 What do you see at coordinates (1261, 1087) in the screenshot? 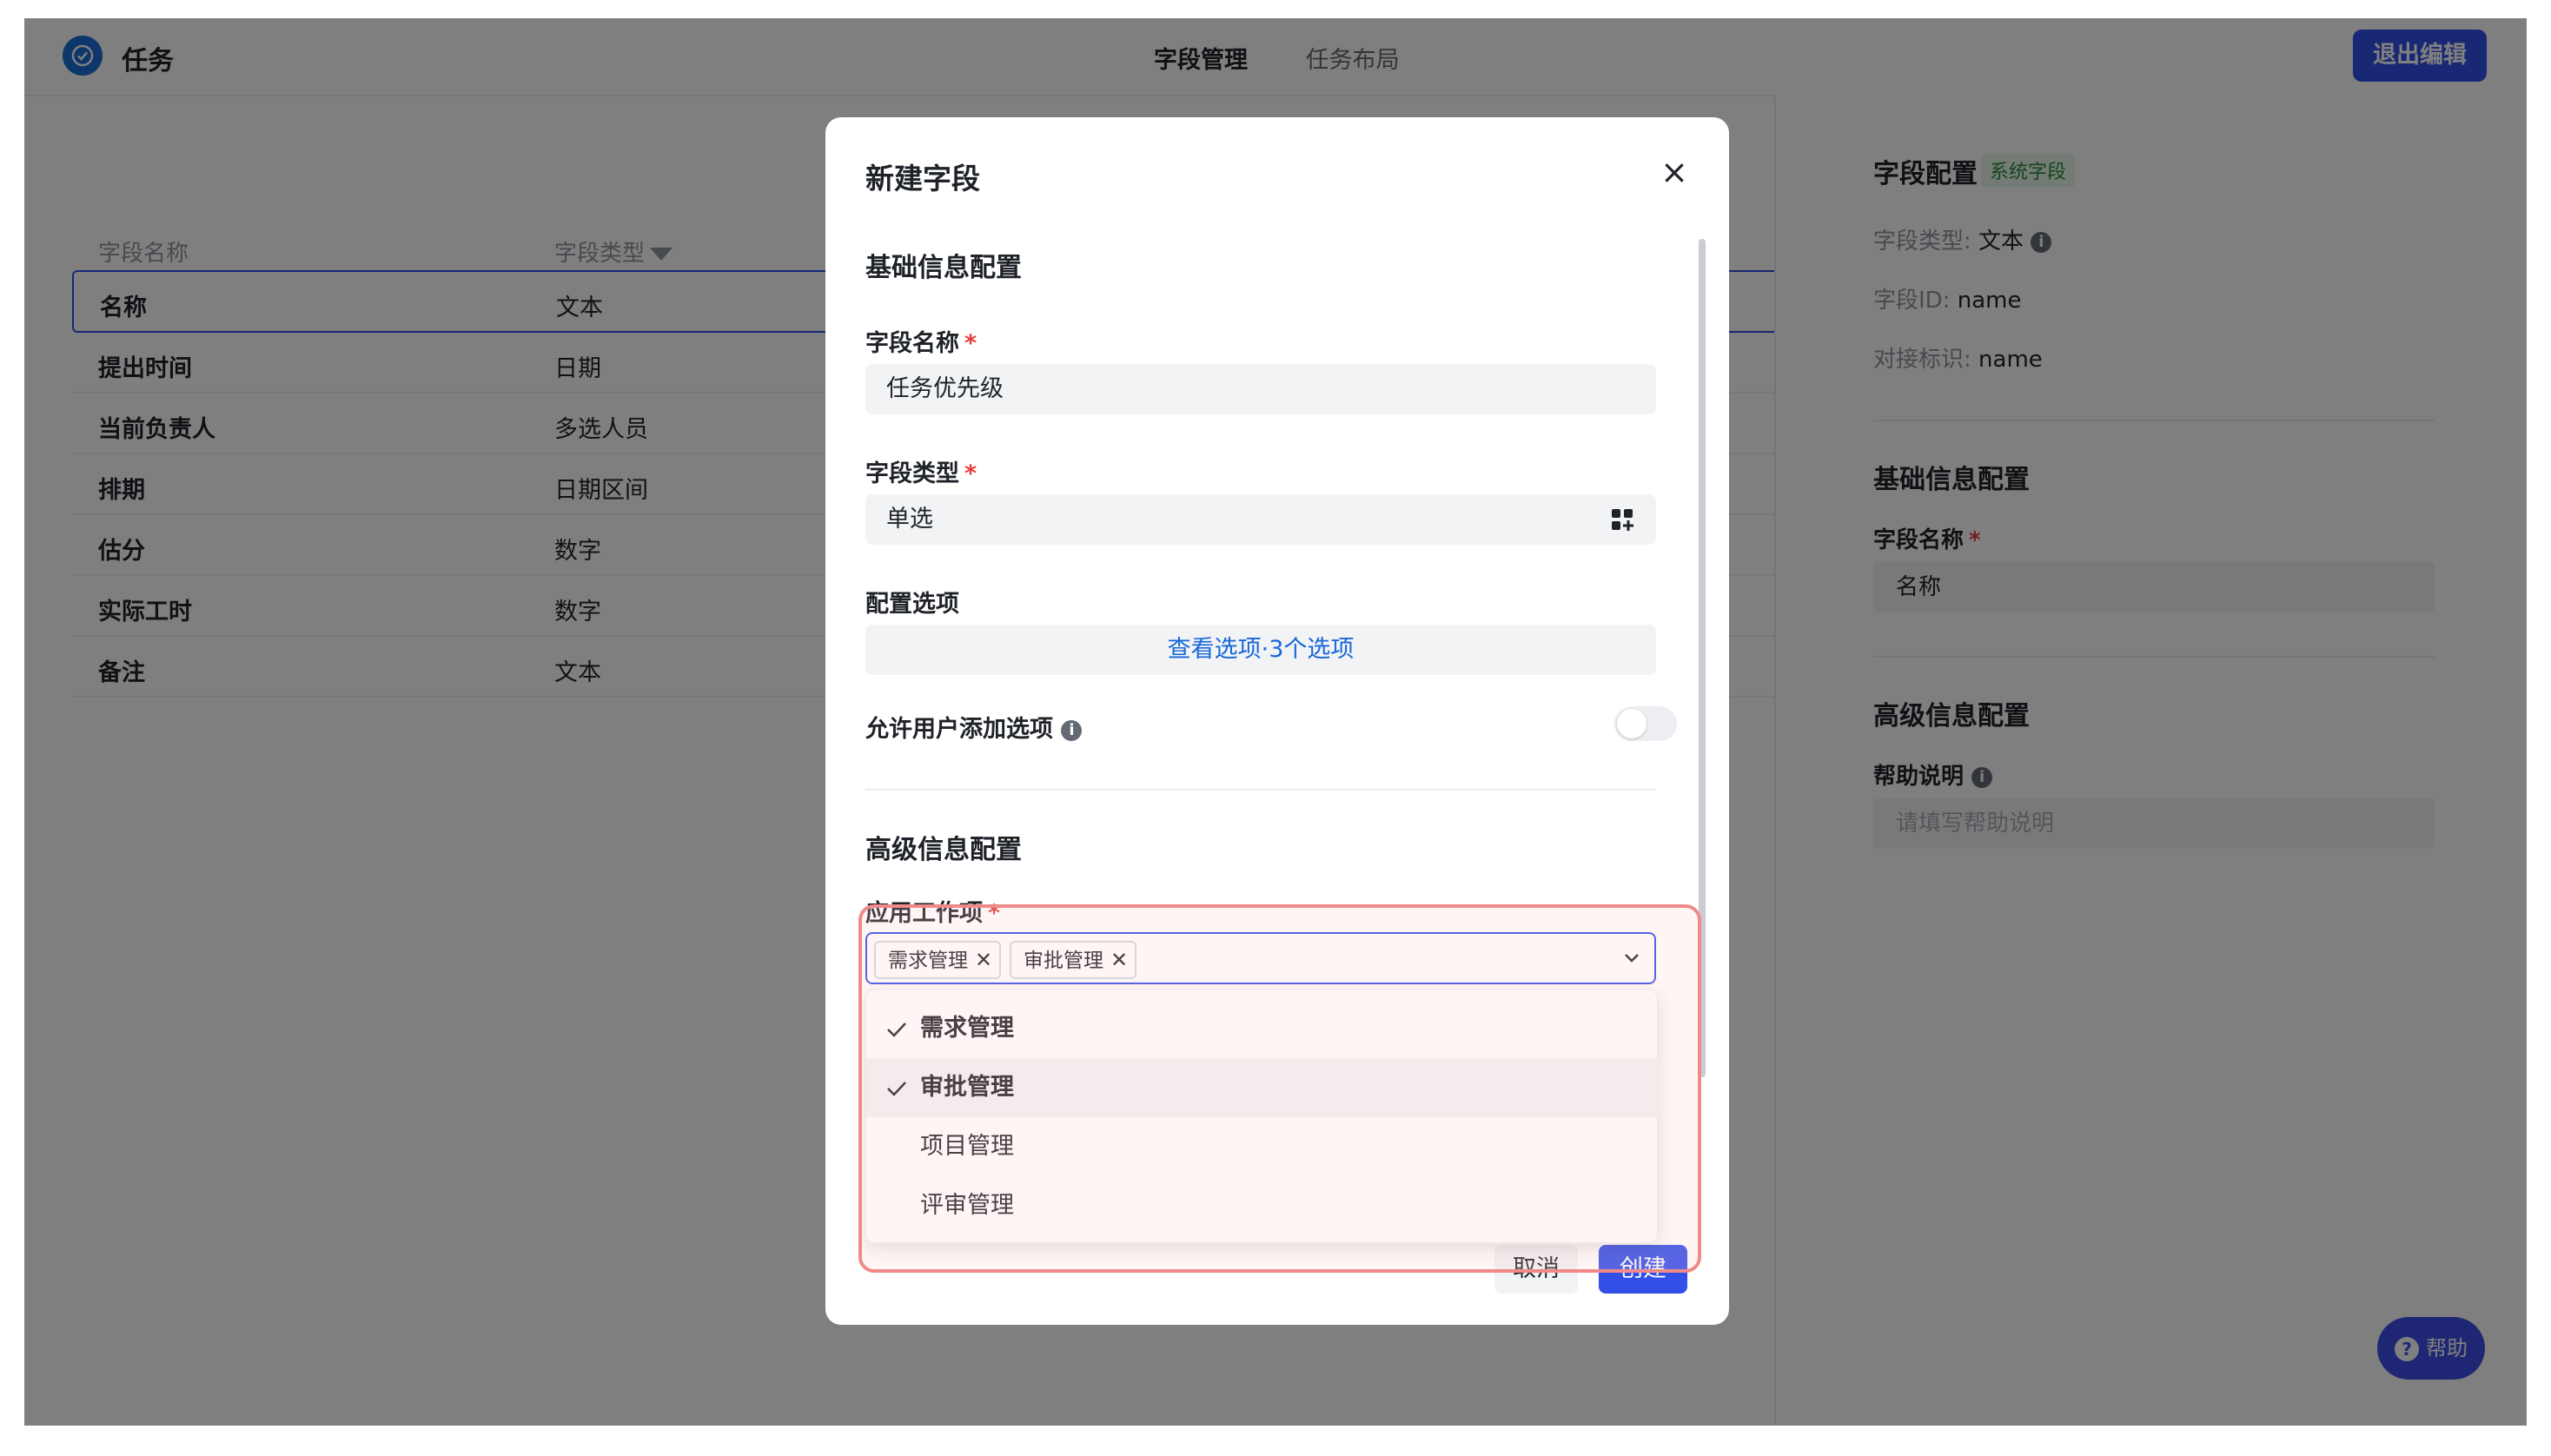
I see `dropdown-option: 审批管理` at bounding box center [1261, 1087].